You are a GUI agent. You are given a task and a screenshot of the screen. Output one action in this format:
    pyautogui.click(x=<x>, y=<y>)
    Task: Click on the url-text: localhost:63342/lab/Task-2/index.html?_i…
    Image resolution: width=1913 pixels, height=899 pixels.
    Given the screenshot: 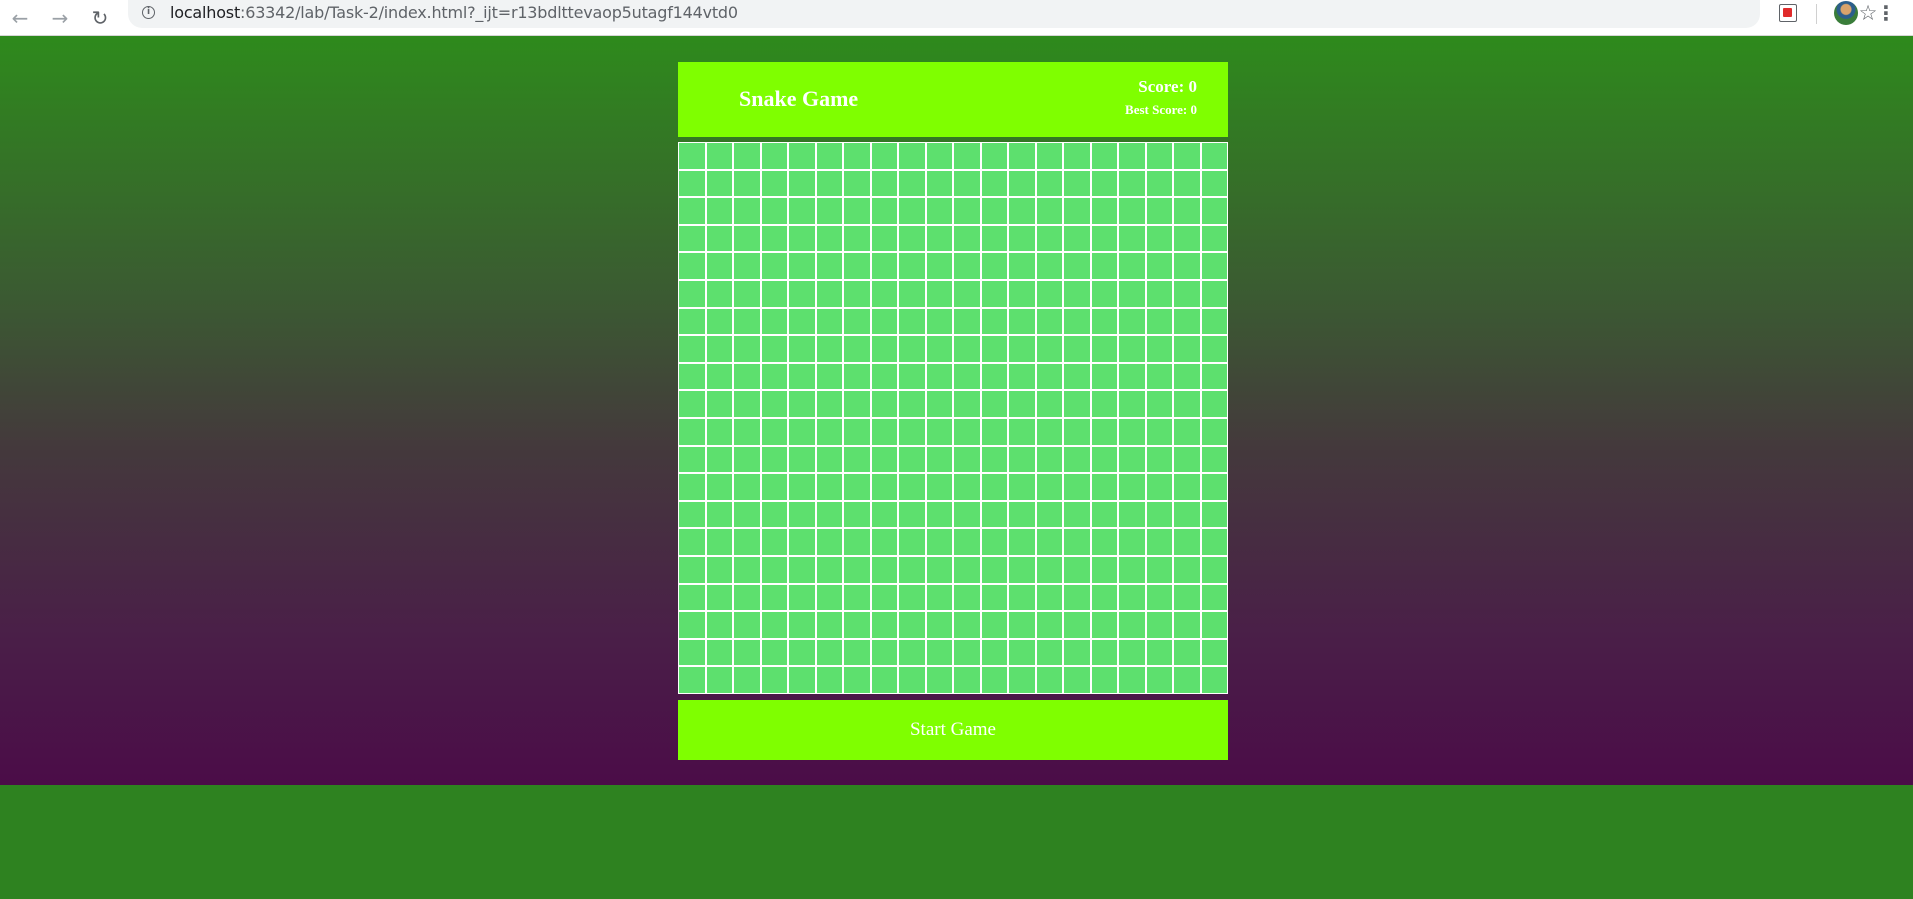 What is the action you would take?
    pyautogui.click(x=454, y=12)
    